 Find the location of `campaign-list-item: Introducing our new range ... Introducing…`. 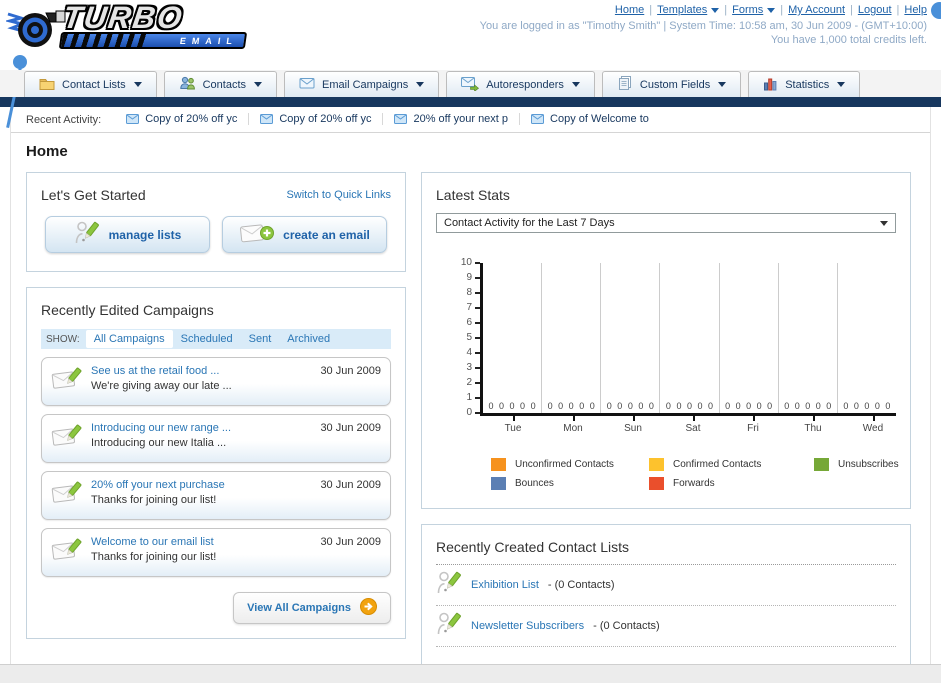

campaign-list-item: Introducing our new range ... Introducing… is located at coordinates (216, 438).